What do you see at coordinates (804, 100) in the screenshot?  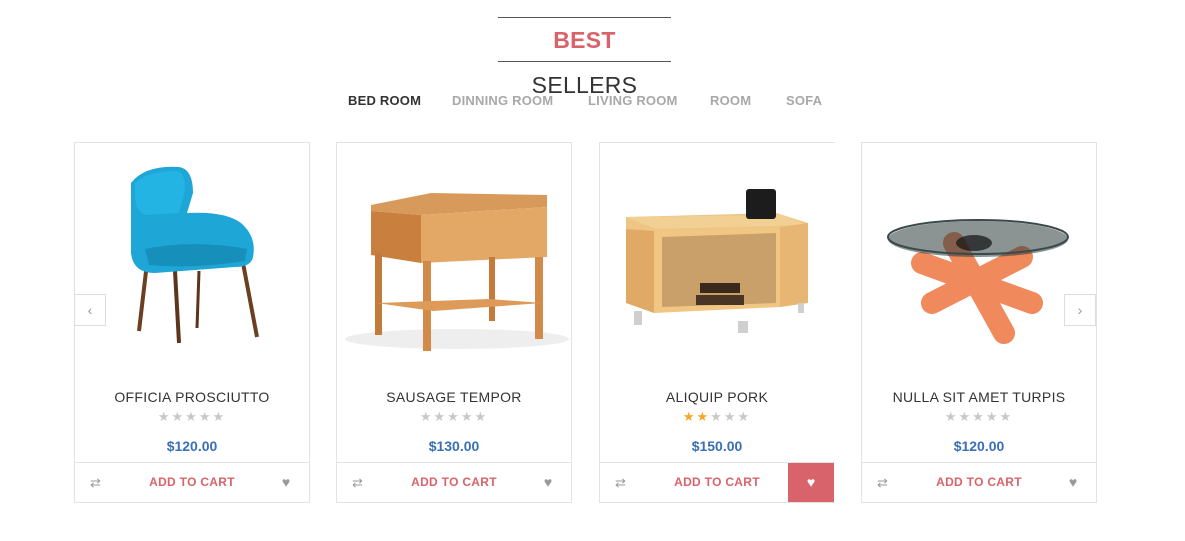 I see `tab-sofa: SOFA` at bounding box center [804, 100].